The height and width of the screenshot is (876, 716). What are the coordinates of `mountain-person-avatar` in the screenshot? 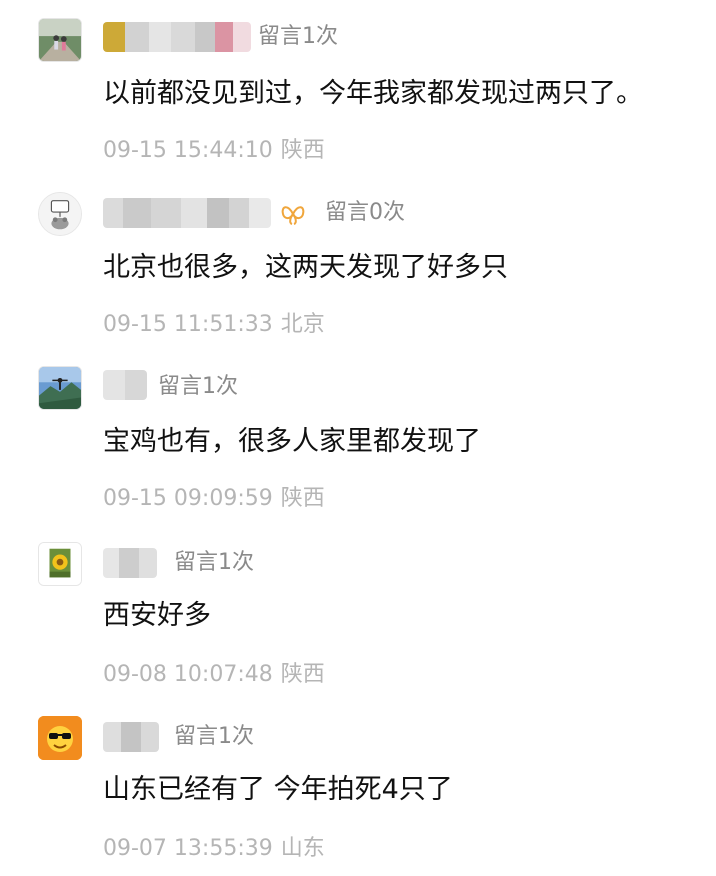 It's located at (60, 388).